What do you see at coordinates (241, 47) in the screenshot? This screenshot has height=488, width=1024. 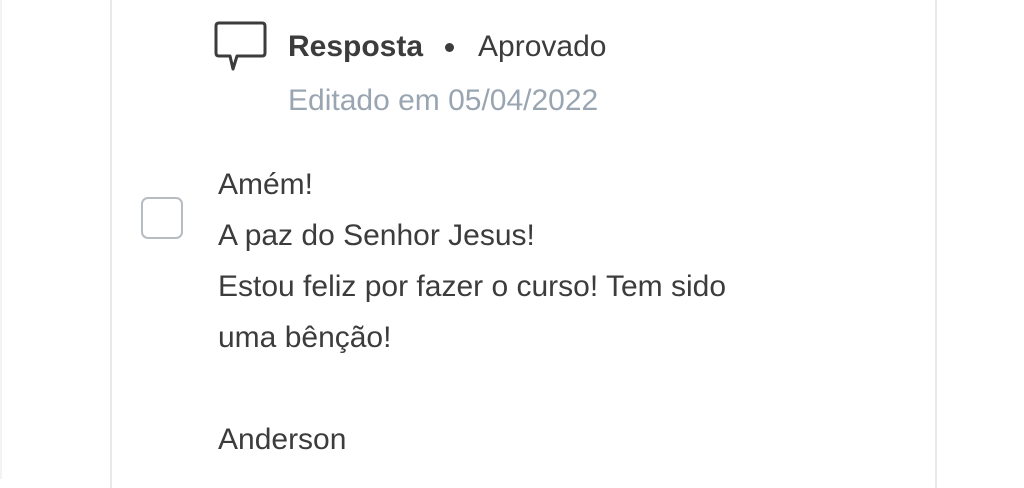 I see `comment-icon` at bounding box center [241, 47].